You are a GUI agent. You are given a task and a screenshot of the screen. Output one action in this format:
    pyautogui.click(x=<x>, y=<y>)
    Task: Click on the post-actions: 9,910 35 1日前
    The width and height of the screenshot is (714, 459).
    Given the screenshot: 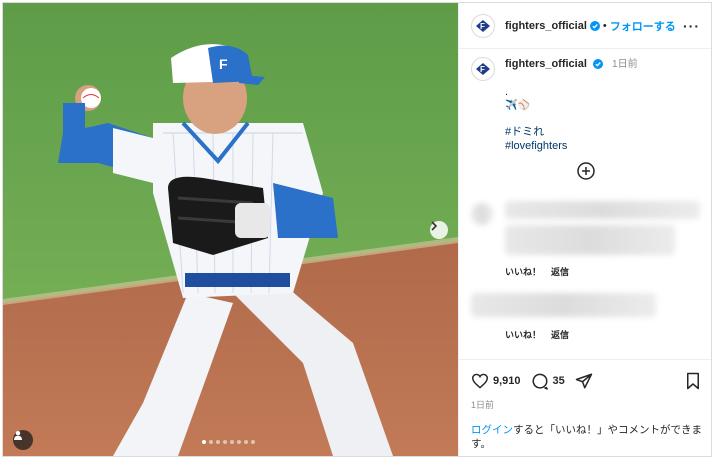 What is the action you would take?
    pyautogui.click(x=585, y=385)
    